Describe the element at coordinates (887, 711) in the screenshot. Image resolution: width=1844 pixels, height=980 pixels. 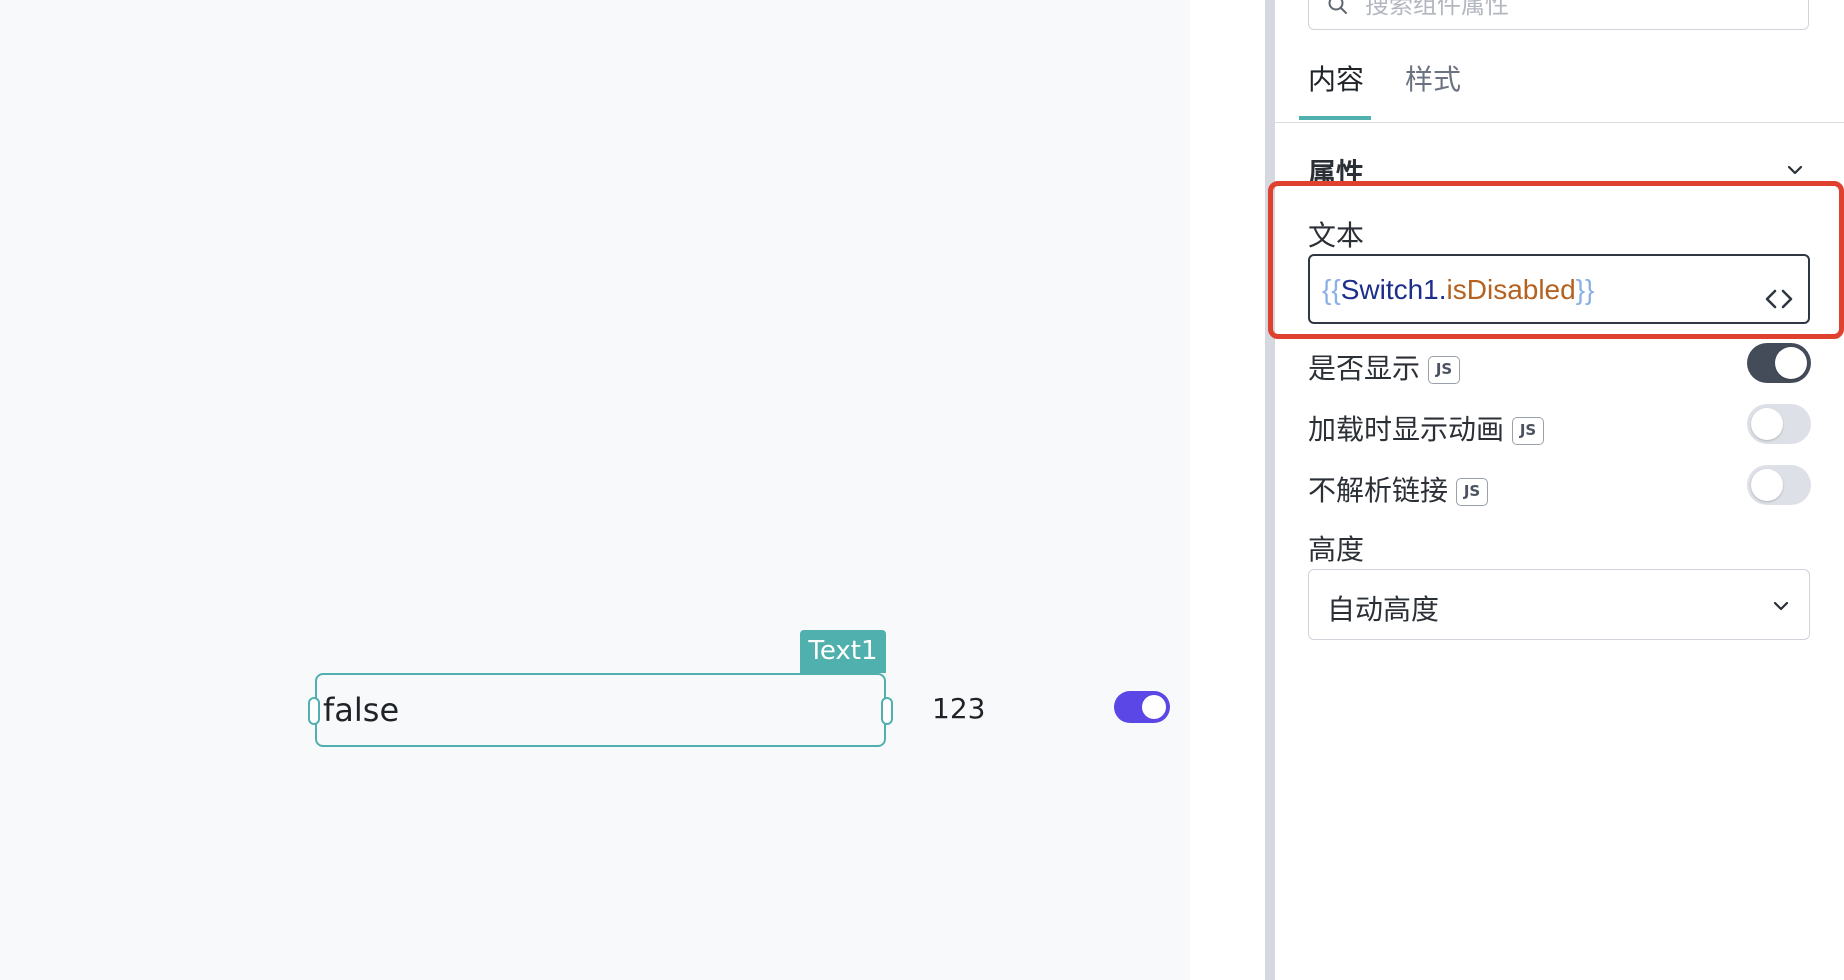
I see `resize-handle-right` at that location.